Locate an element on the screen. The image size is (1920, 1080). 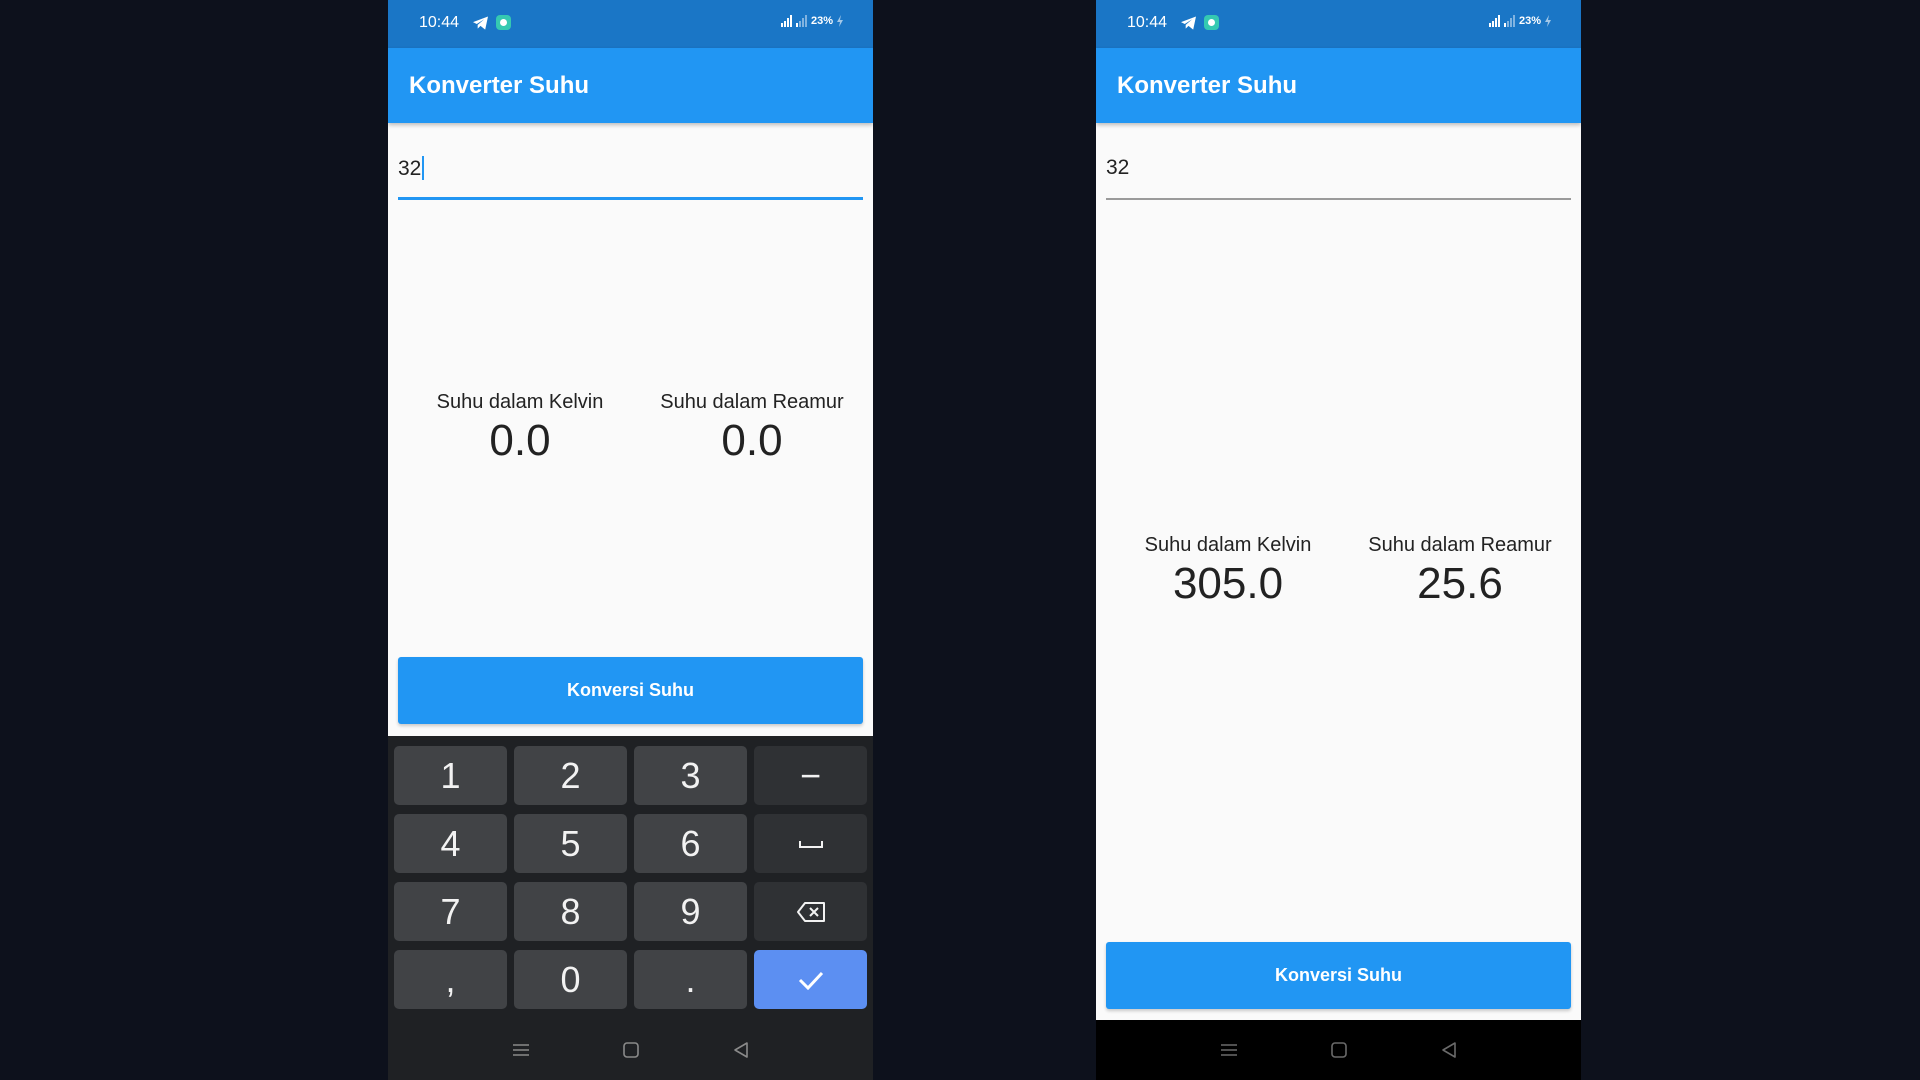
key-1: 1 is located at coordinates (450, 775).